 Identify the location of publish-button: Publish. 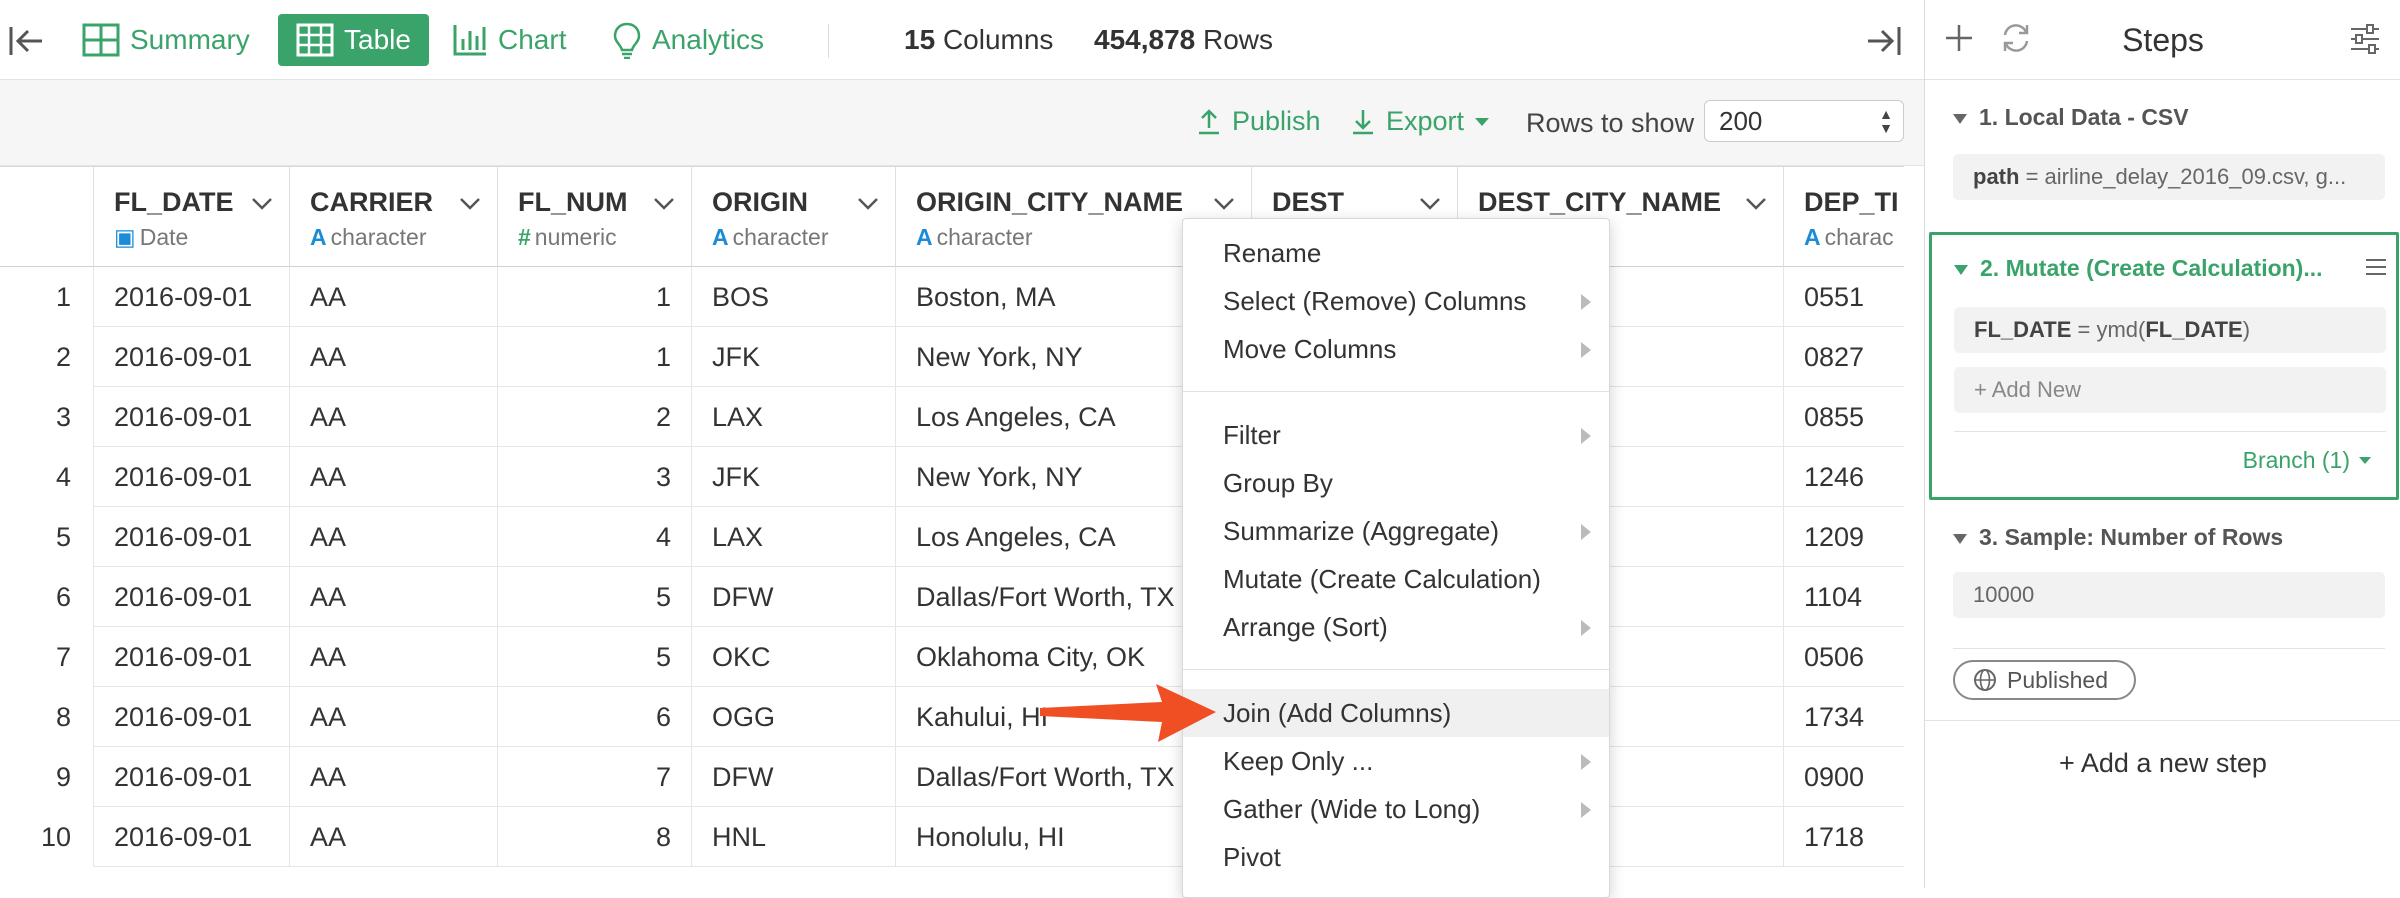
(1258, 121).